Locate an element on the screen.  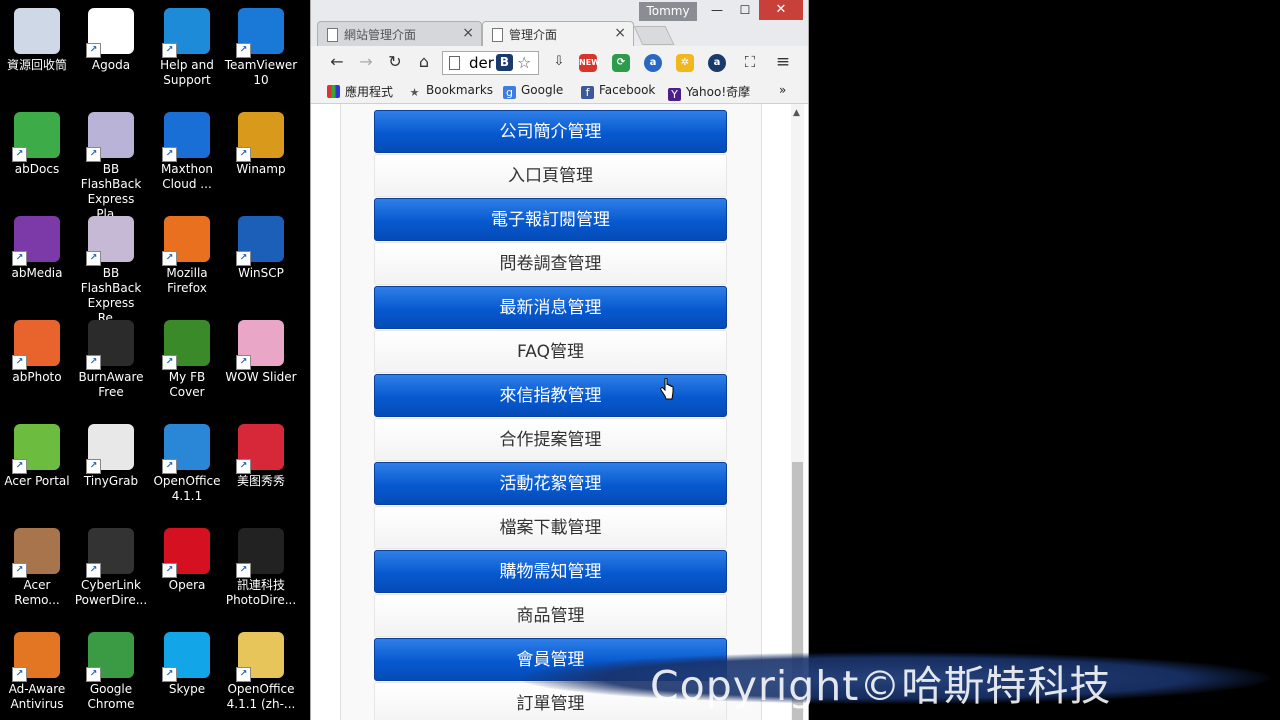
tab-website-admin: 網站管理介面 × is located at coordinates (399, 33).